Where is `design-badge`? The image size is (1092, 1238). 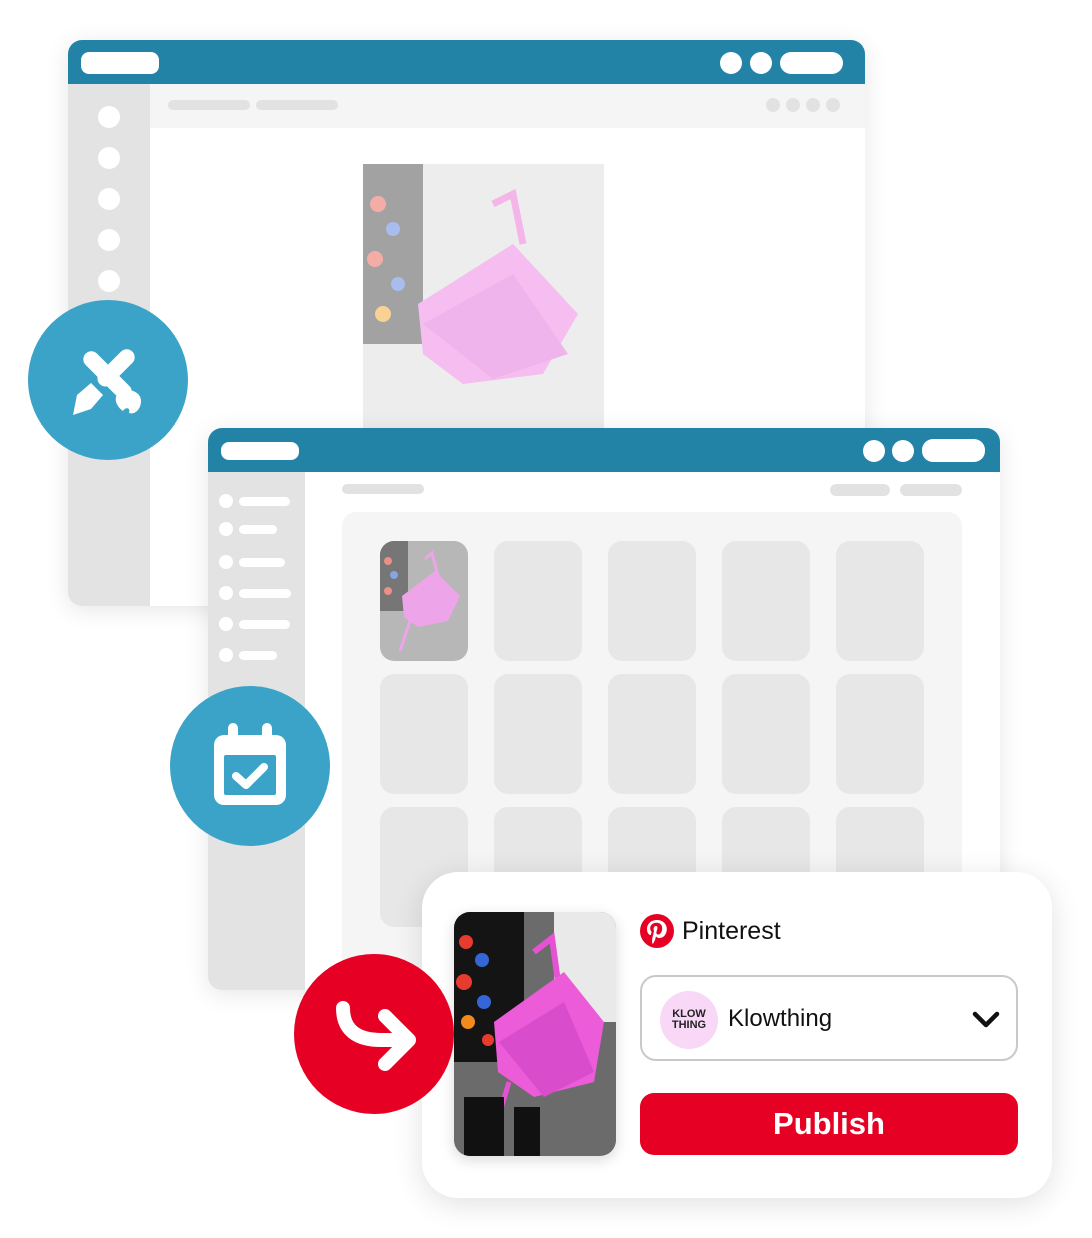 design-badge is located at coordinates (108, 380).